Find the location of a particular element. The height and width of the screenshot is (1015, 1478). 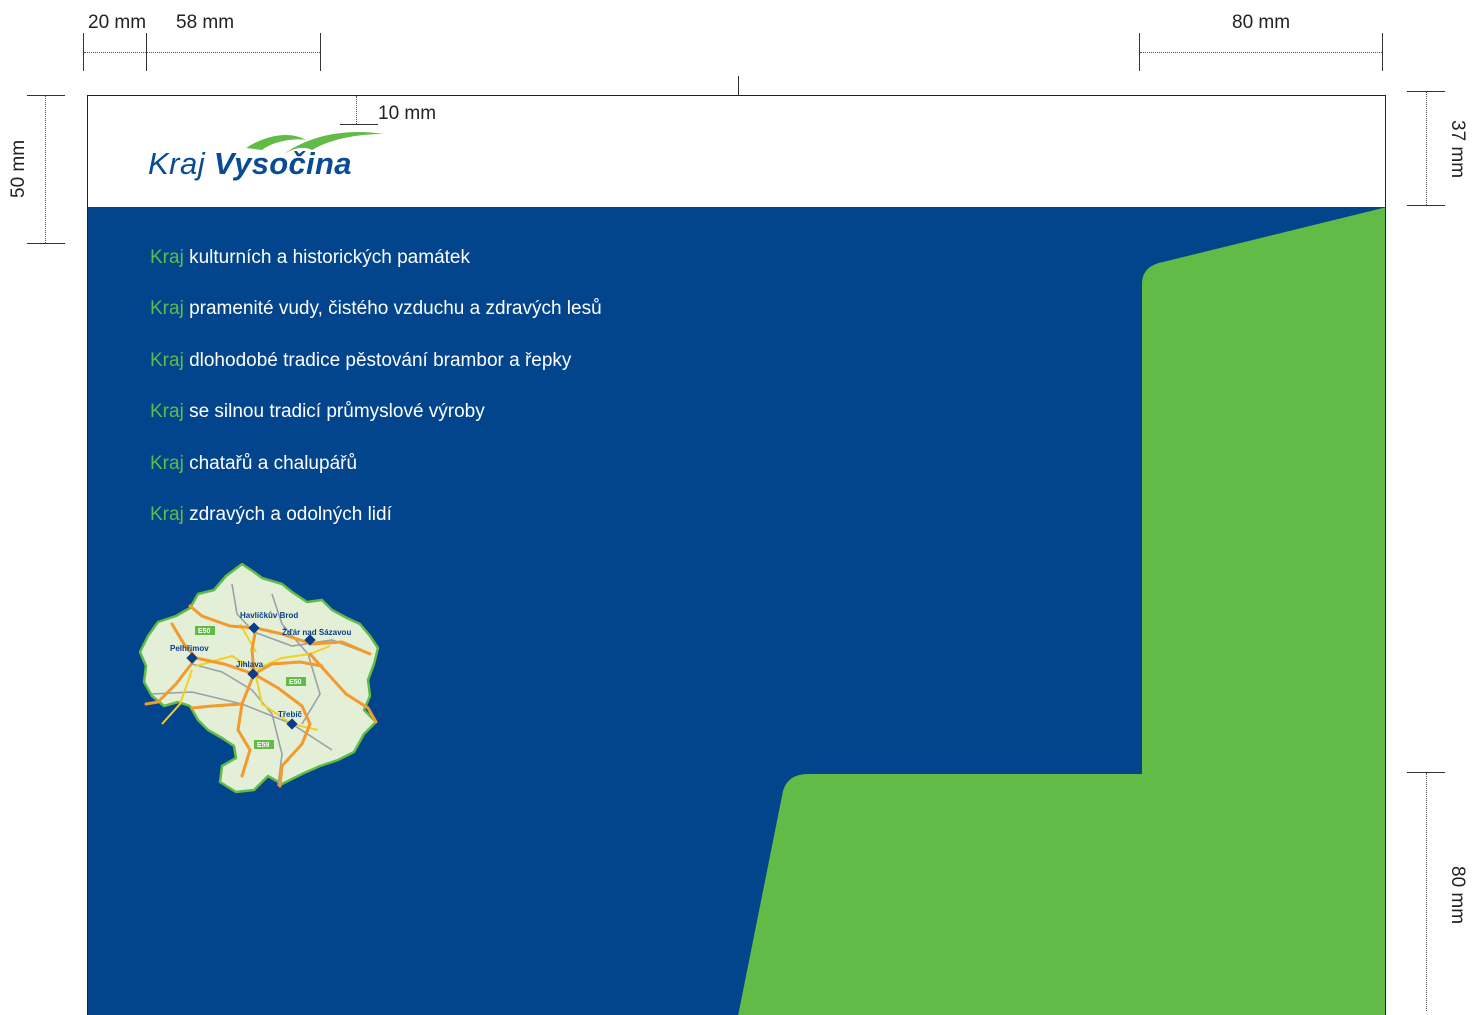

road-tag: E59 is located at coordinates (264, 744).